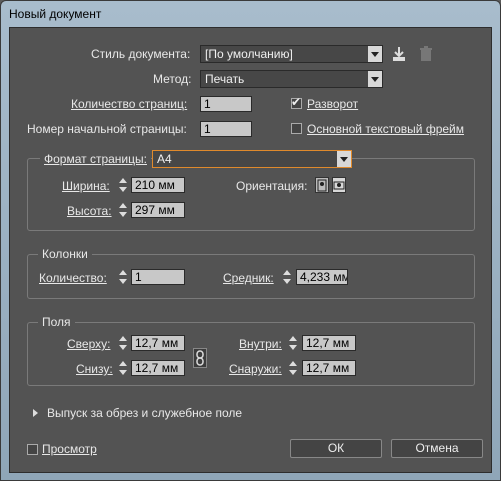  Describe the element at coordinates (399, 54) in the screenshot. I see `save-preset-icon` at that location.